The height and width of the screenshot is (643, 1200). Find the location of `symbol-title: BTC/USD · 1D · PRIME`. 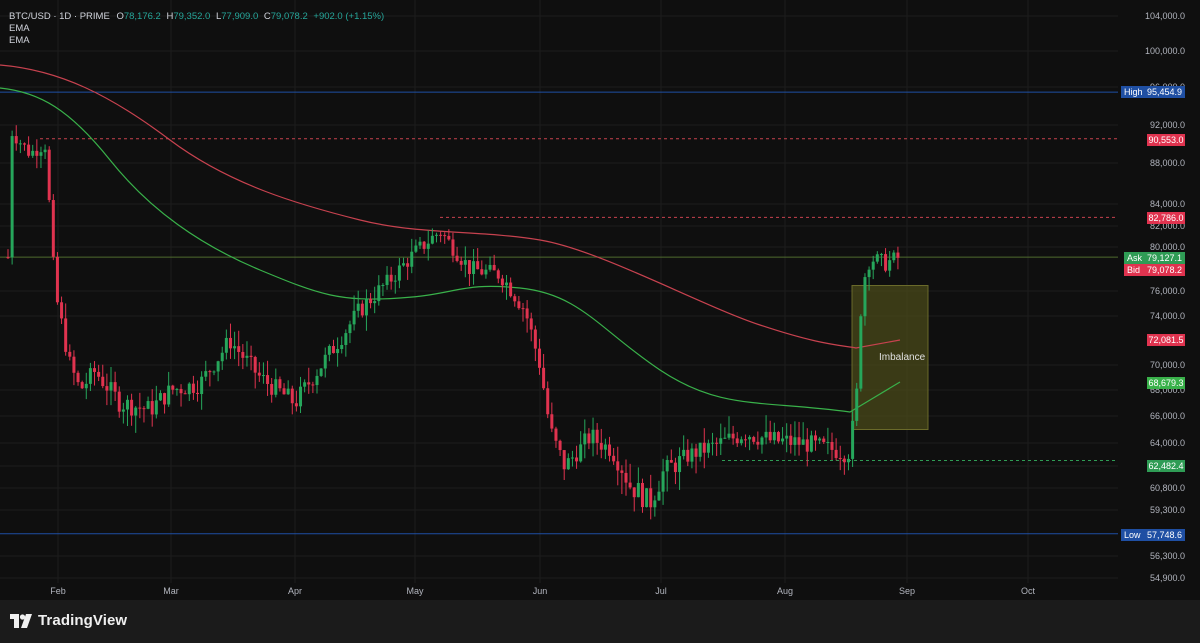

symbol-title: BTC/USD · 1D · PRIME is located at coordinates (59, 16).